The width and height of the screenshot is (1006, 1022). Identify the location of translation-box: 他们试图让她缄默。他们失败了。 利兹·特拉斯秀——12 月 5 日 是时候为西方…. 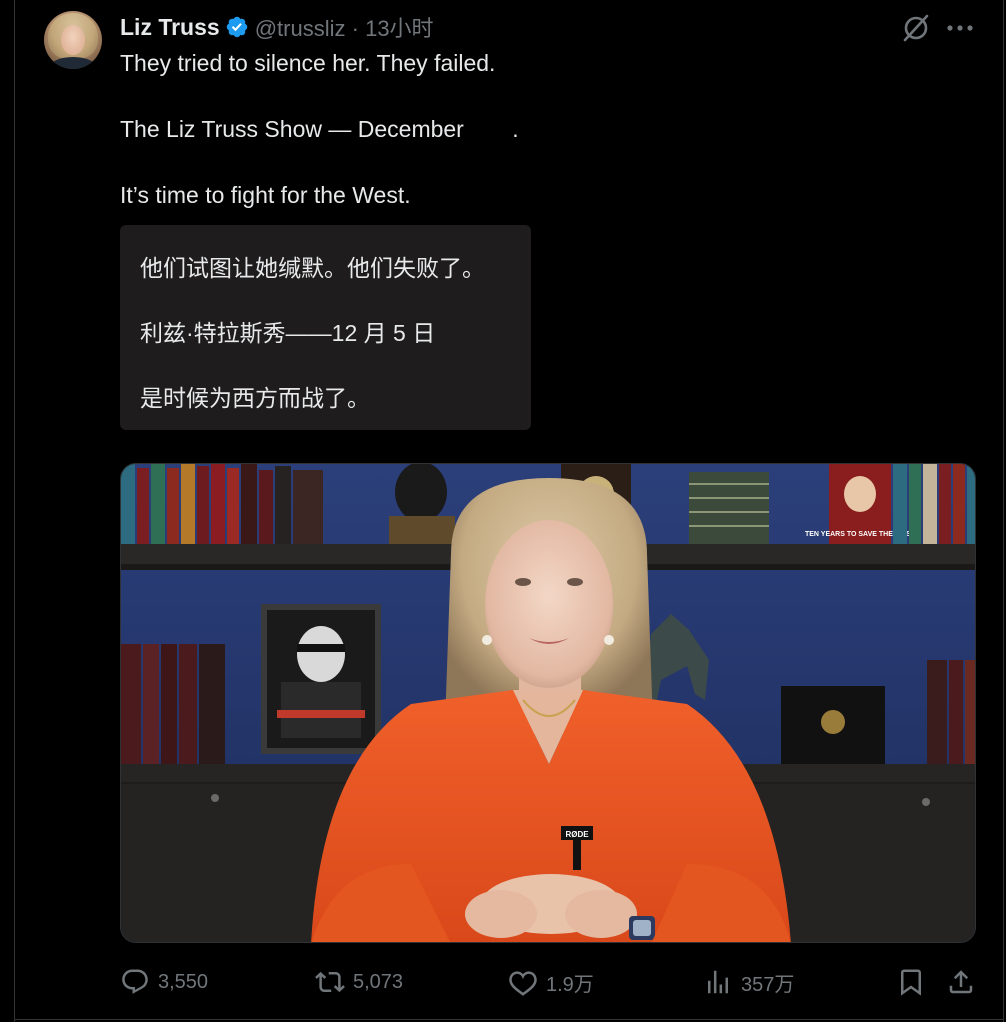
(325, 327).